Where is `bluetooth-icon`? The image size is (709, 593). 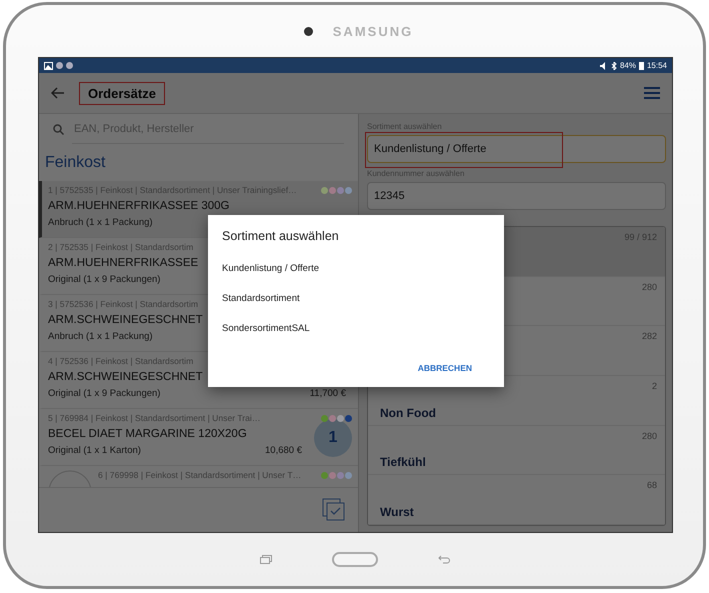
bluetooth-icon is located at coordinates (613, 66).